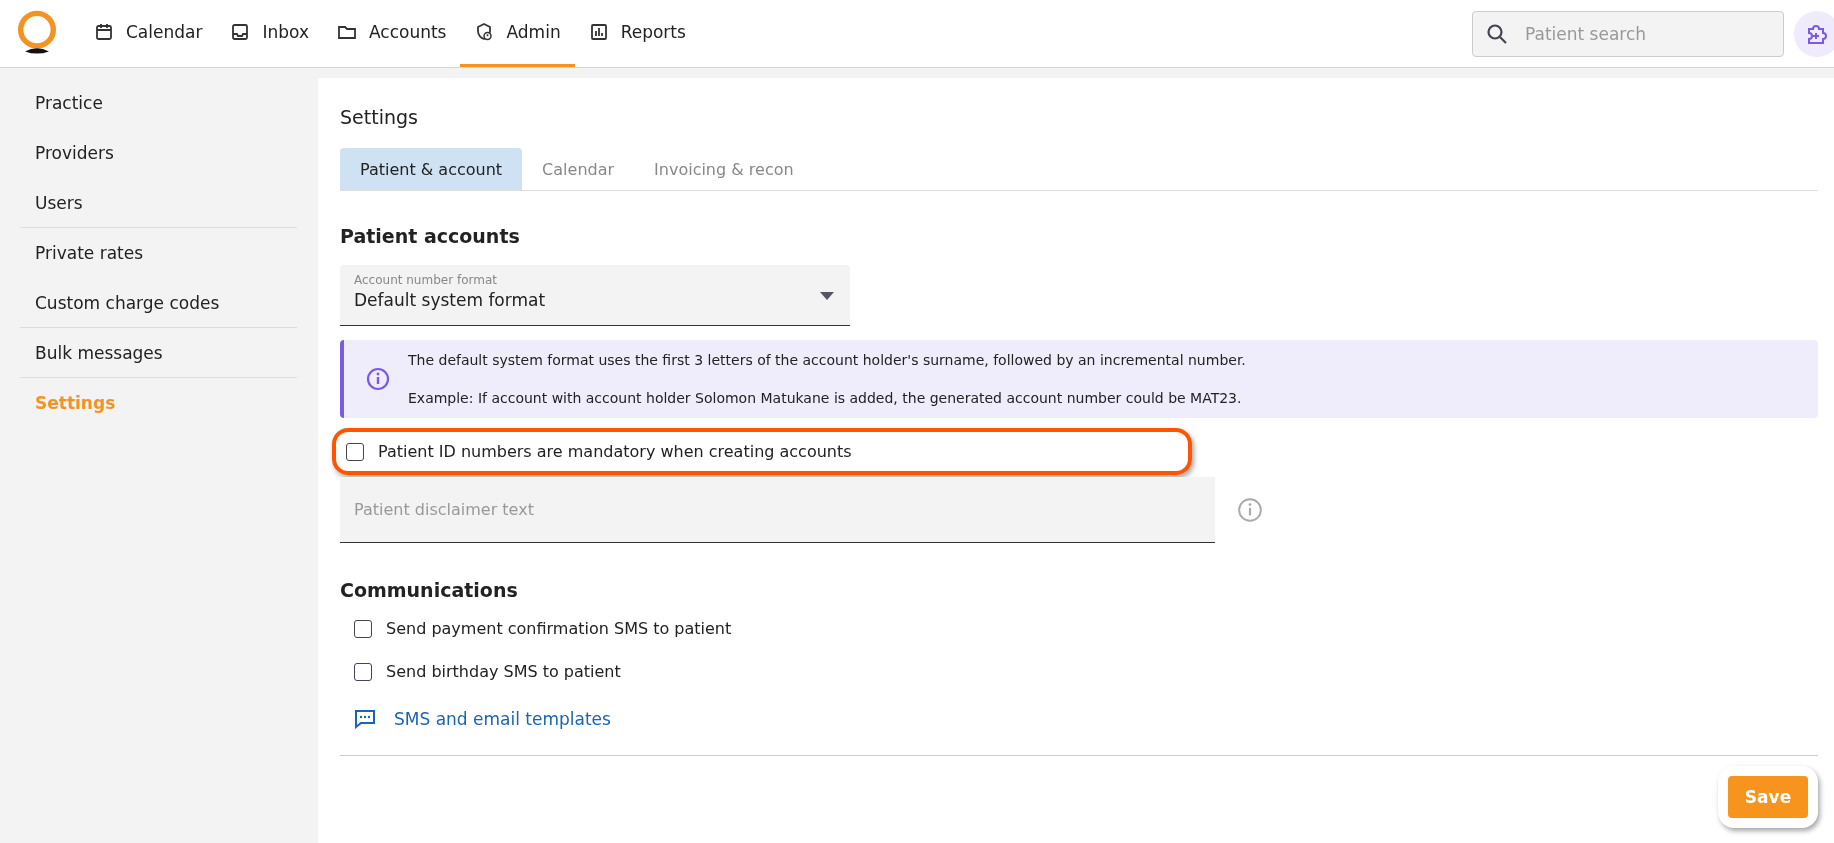 The height and width of the screenshot is (843, 1834). What do you see at coordinates (578, 169) in the screenshot?
I see `settings-tab: Calendar` at bounding box center [578, 169].